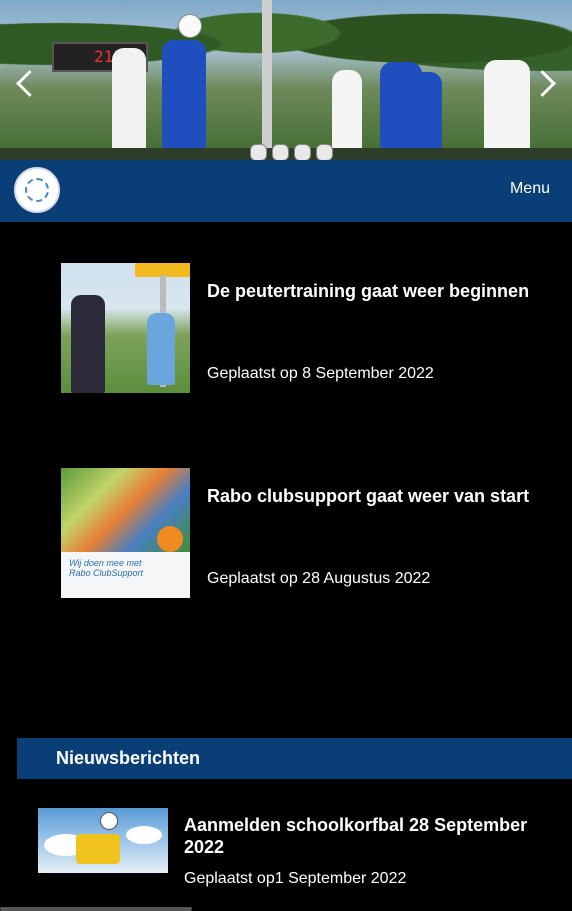  Describe the element at coordinates (286, 191) in the screenshot. I see `navbar: Menu` at that location.